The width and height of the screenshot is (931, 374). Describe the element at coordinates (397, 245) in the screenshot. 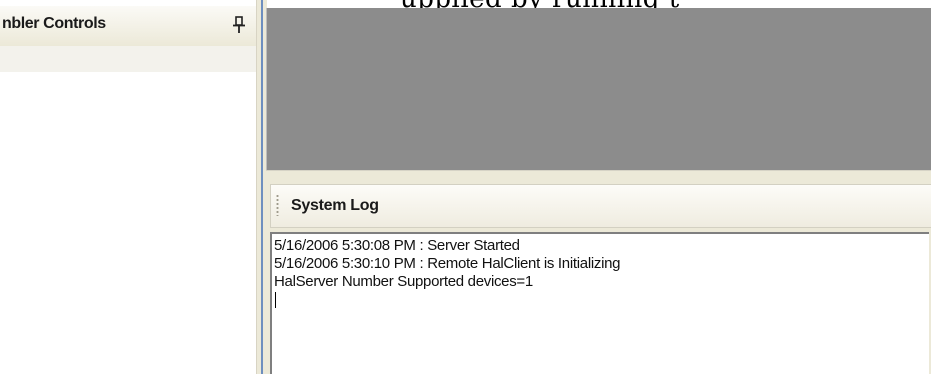

I see `log-line: 5/16/2006 5:30:08 PM : Server Started` at that location.